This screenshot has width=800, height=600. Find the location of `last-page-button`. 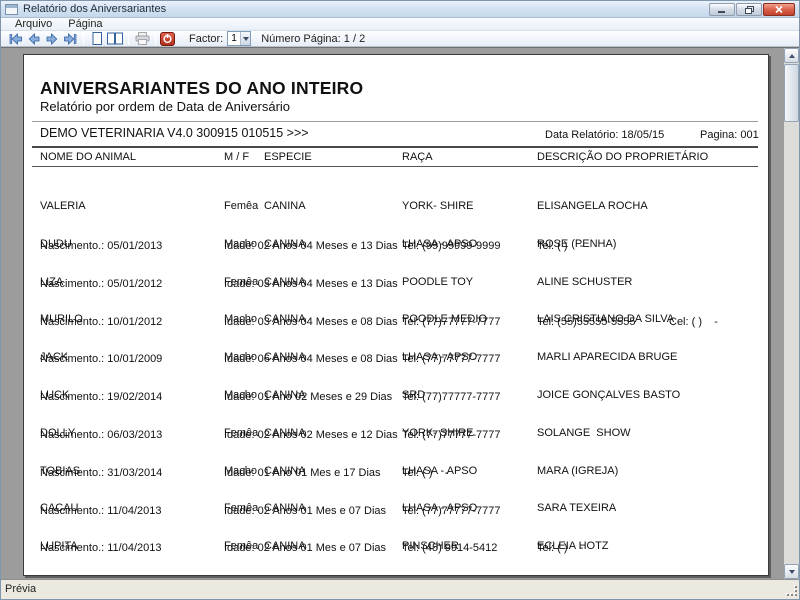

last-page-button is located at coordinates (70, 38).